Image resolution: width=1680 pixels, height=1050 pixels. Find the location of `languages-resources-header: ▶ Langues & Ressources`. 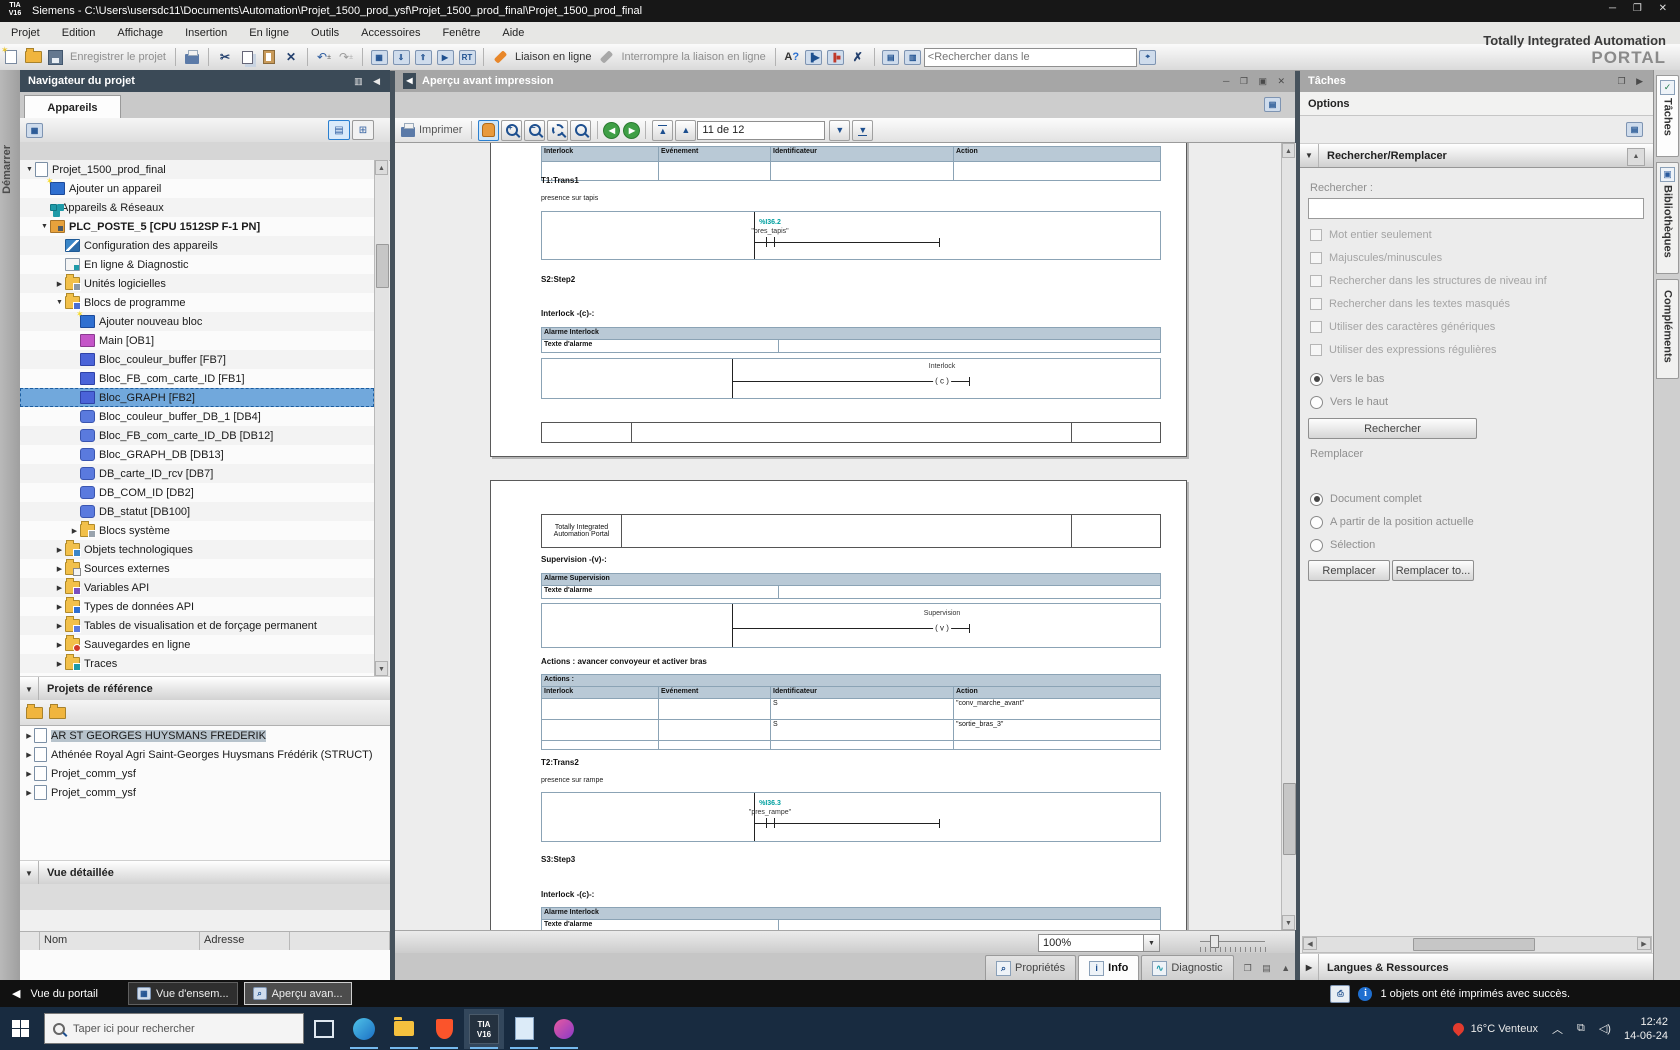

languages-resources-header: ▶ Langues & Ressources is located at coordinates (1476, 967).